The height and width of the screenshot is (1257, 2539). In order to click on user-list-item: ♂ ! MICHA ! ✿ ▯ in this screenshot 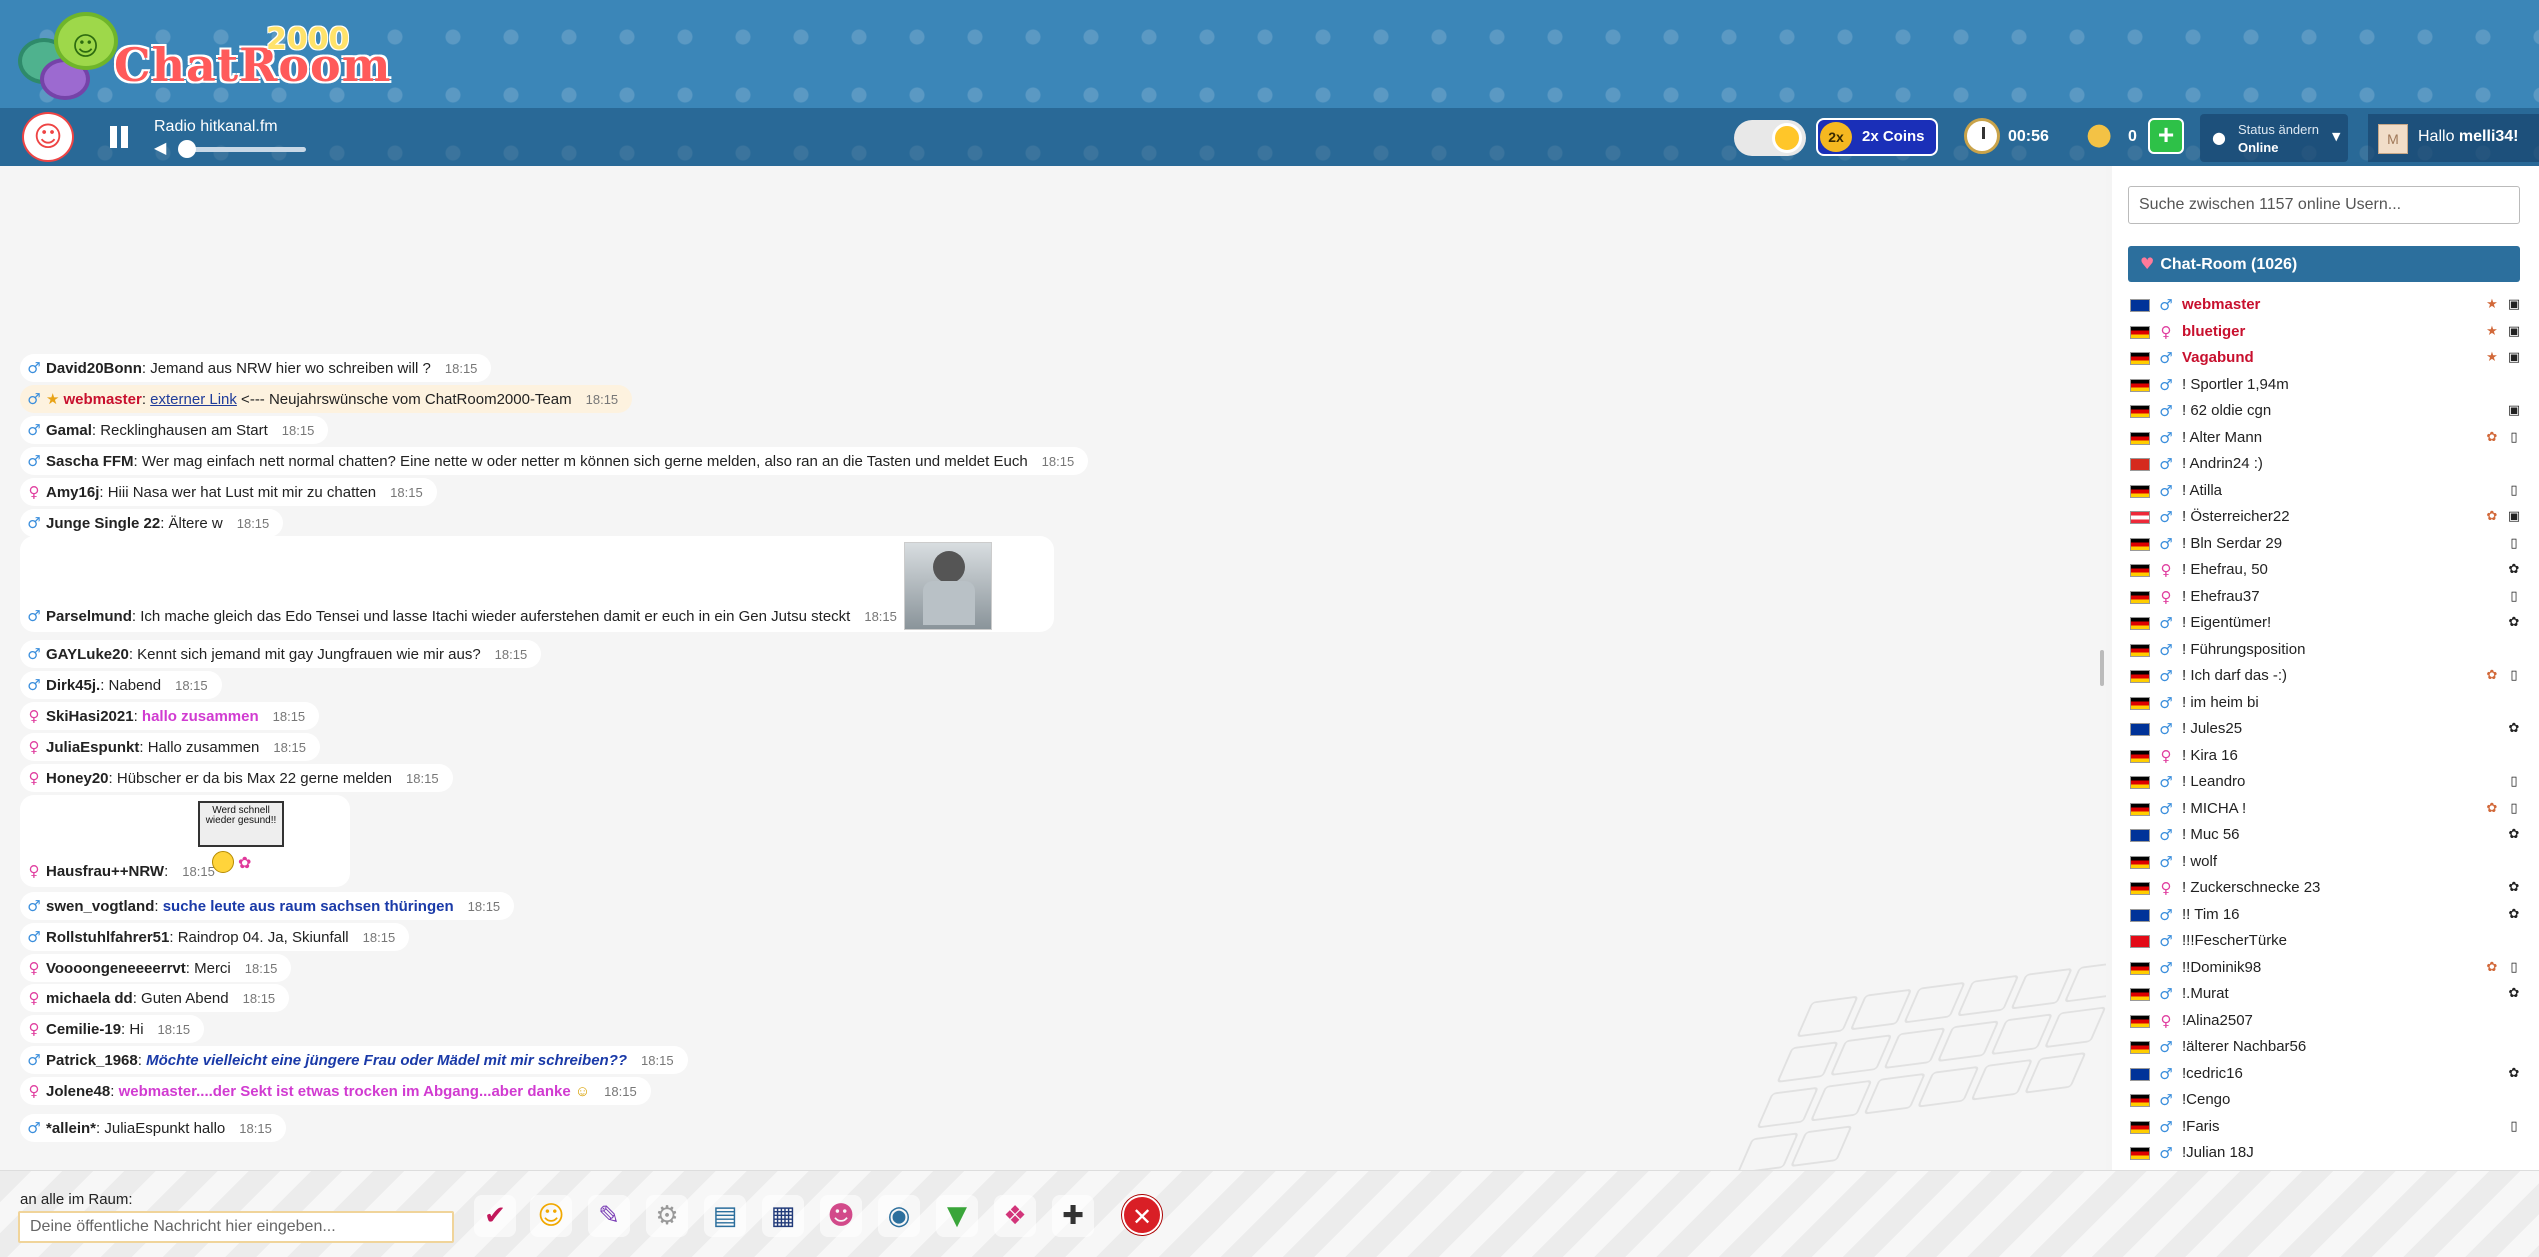, I will do `click(2328, 809)`.